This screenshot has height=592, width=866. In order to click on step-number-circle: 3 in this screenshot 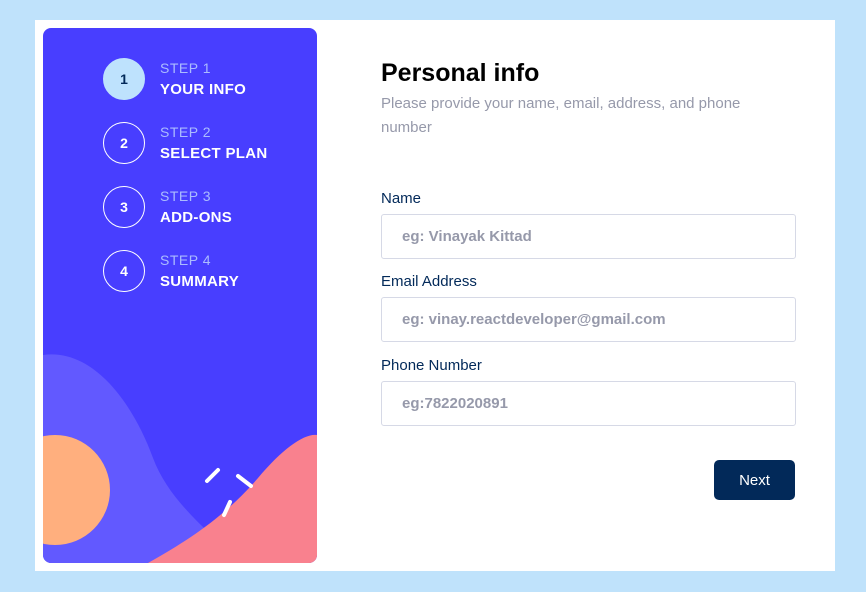, I will do `click(124, 207)`.